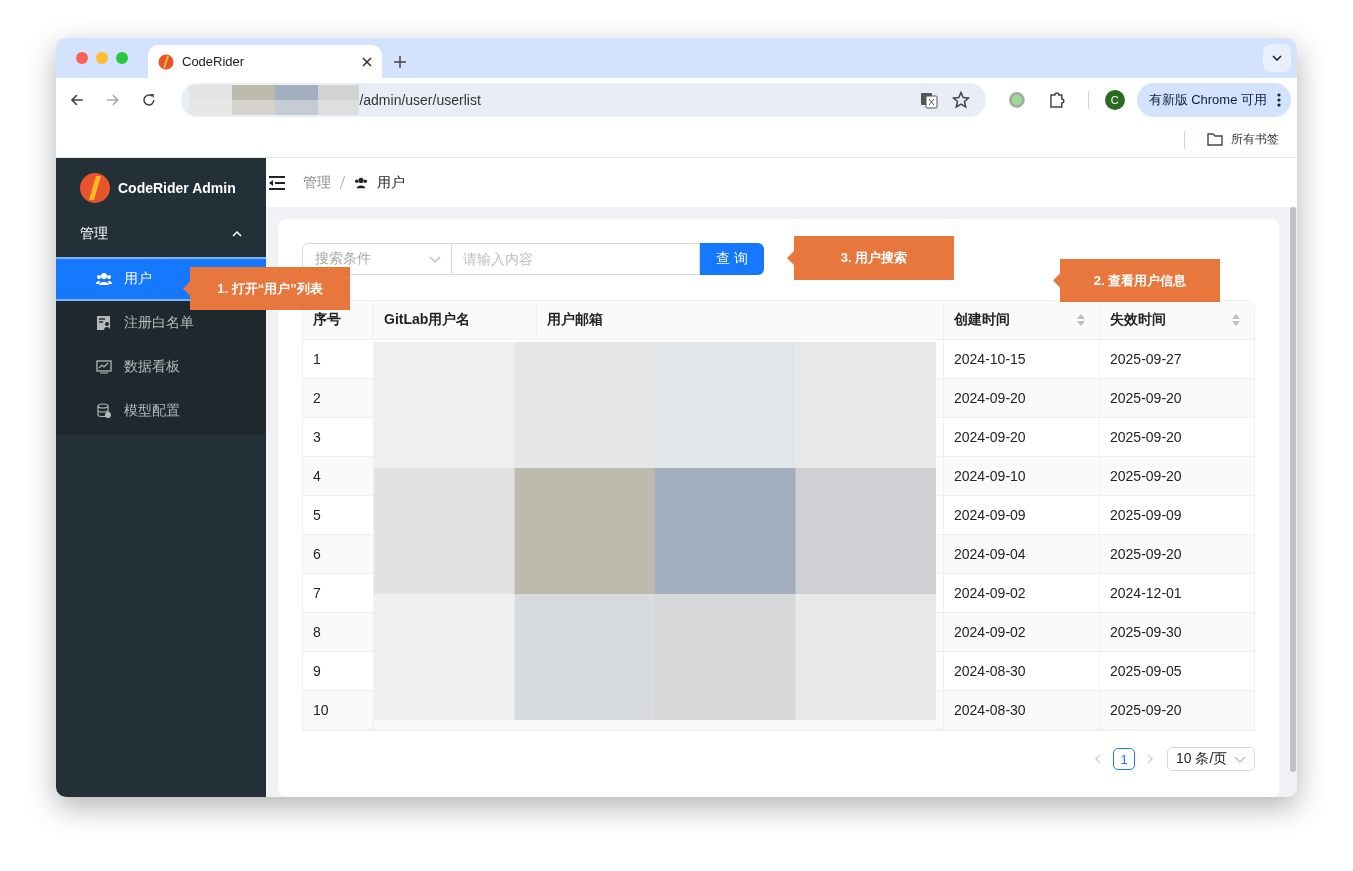  I want to click on sidebar-item: 模型配置, so click(161, 411).